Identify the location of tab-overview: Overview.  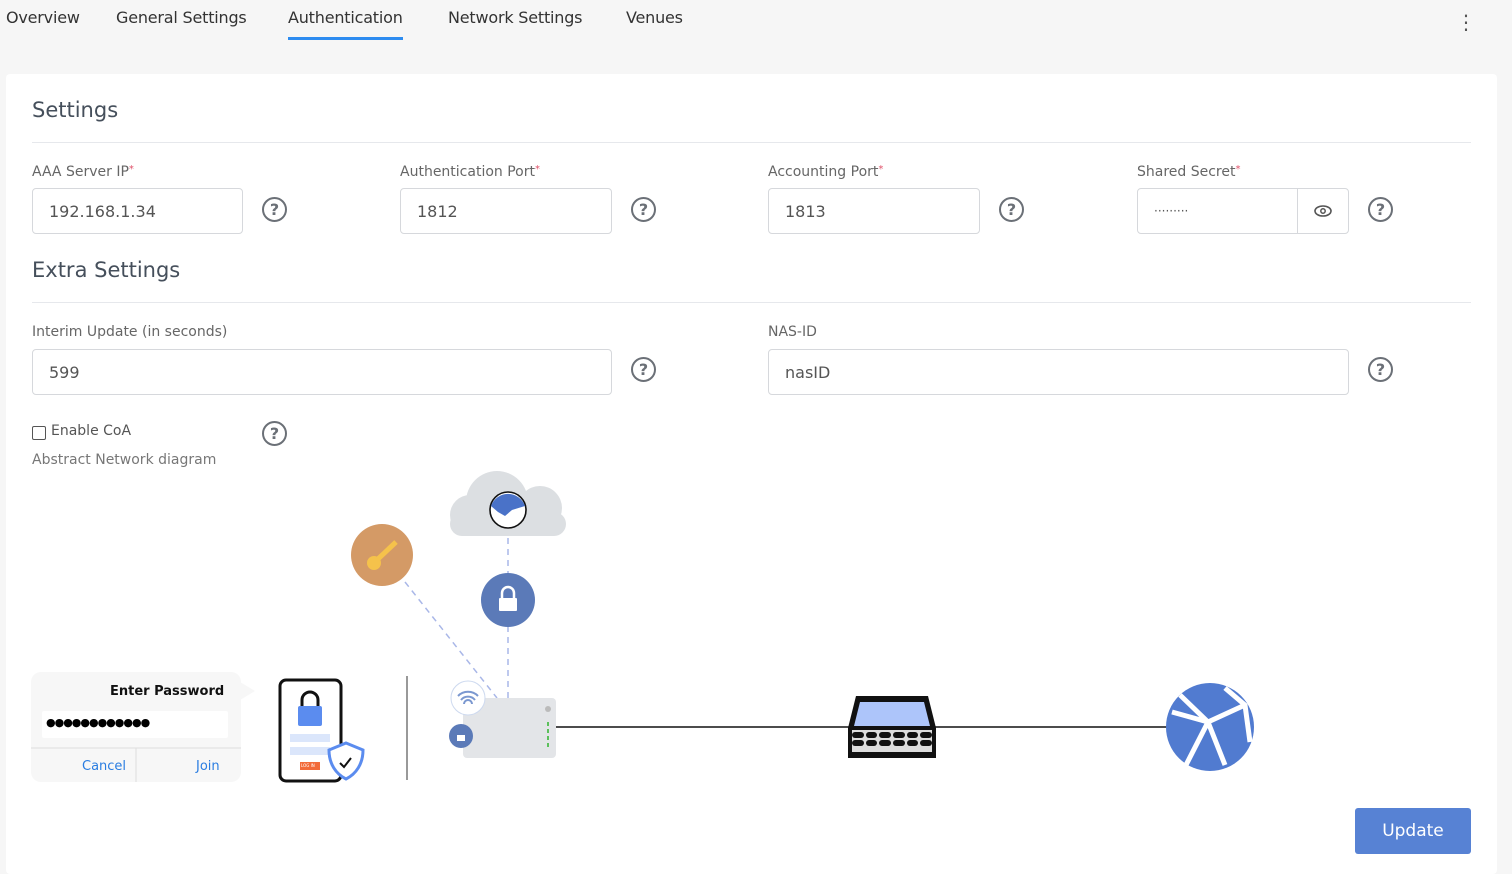
(43, 17).